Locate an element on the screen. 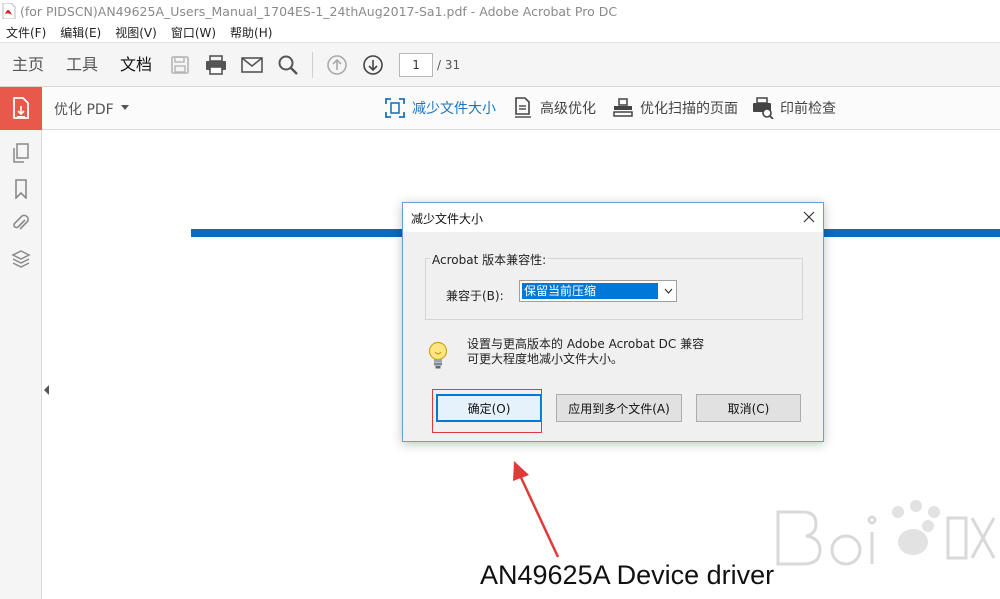  annotation-highlight-box is located at coordinates (487, 411).